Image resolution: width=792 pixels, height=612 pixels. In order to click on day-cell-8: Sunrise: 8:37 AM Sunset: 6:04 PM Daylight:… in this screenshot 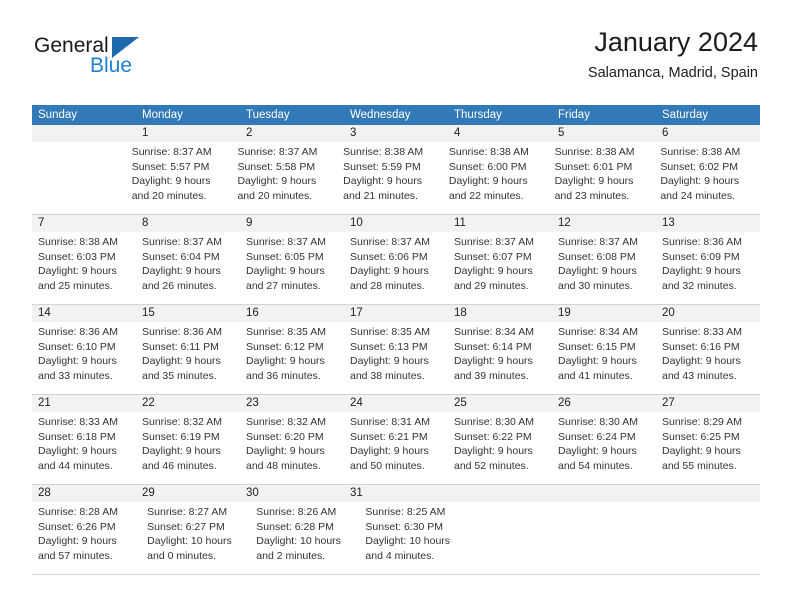, I will do `click(188, 268)`.